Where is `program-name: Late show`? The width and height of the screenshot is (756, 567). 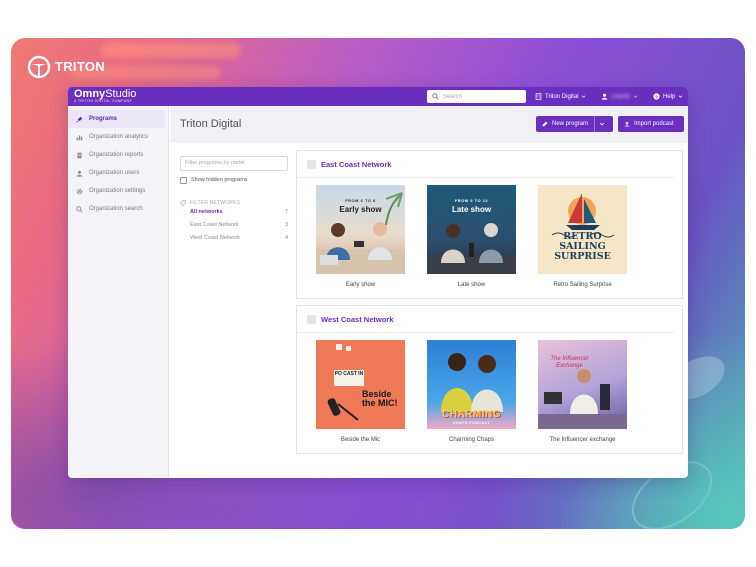
program-name: Late show is located at coordinates (471, 285).